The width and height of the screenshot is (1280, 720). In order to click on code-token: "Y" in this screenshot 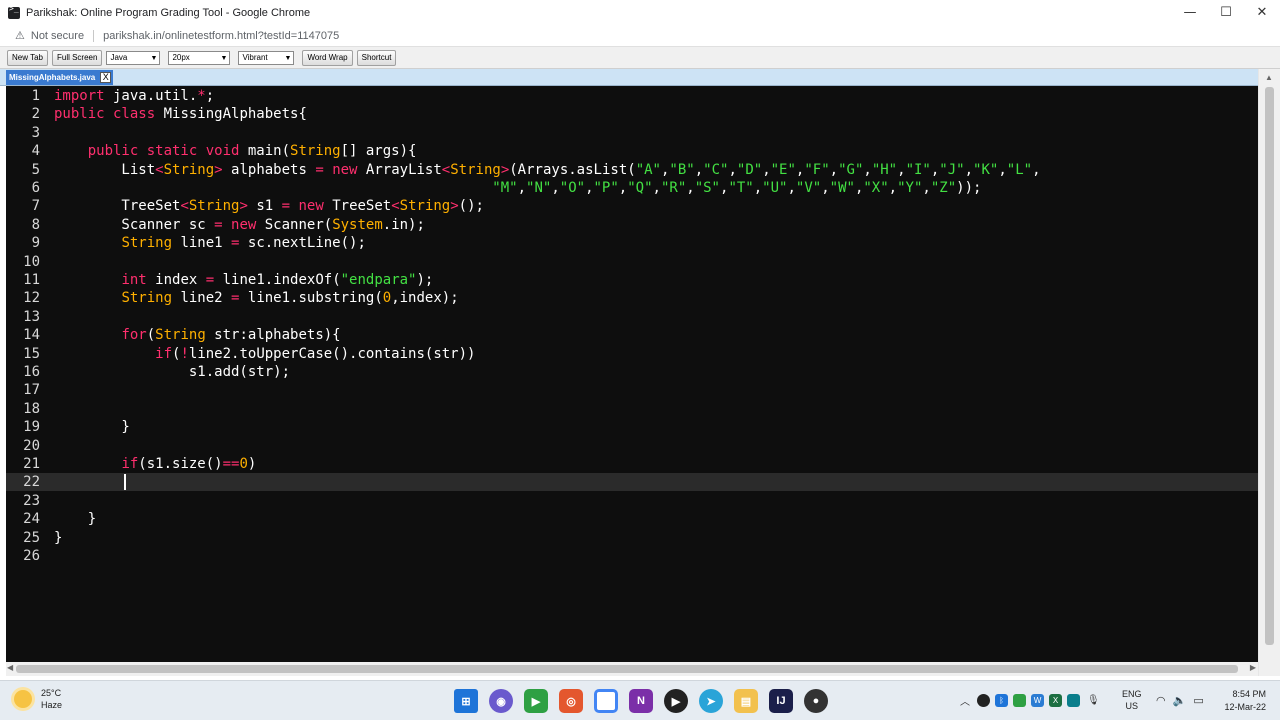, I will do `click(910, 188)`.